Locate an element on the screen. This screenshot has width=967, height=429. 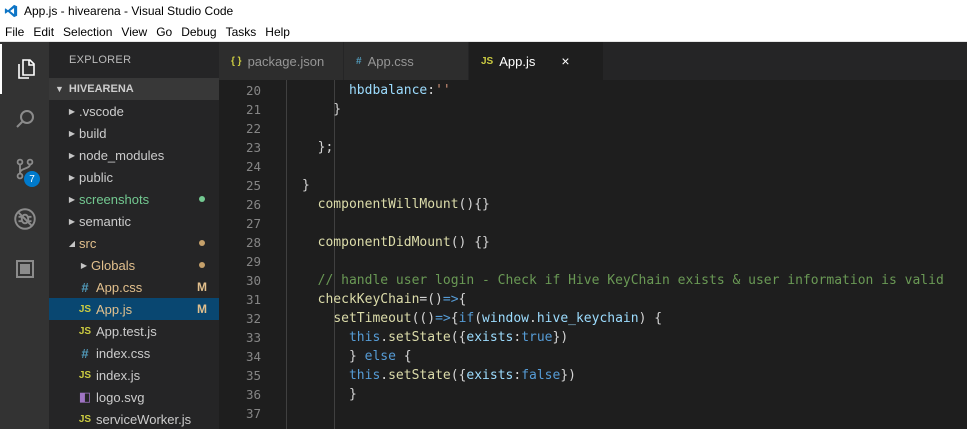
tree-item-label: serviceWorker.js is located at coordinates (144, 419).